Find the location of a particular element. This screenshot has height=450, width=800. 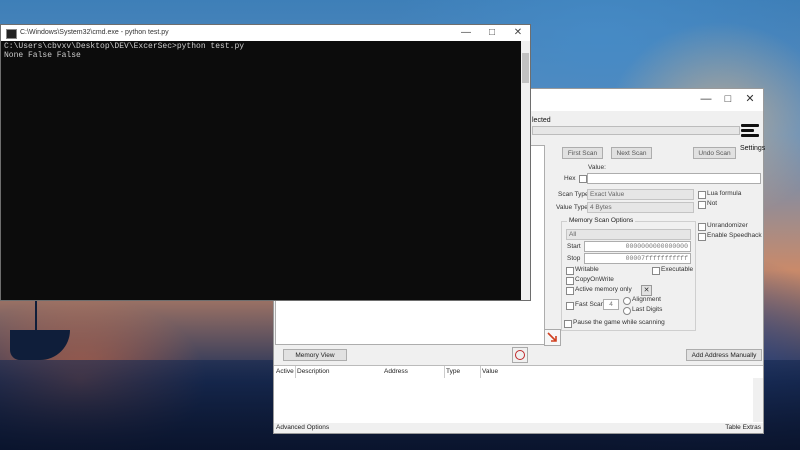

fast-scan-value-input: 4 is located at coordinates (611, 304).